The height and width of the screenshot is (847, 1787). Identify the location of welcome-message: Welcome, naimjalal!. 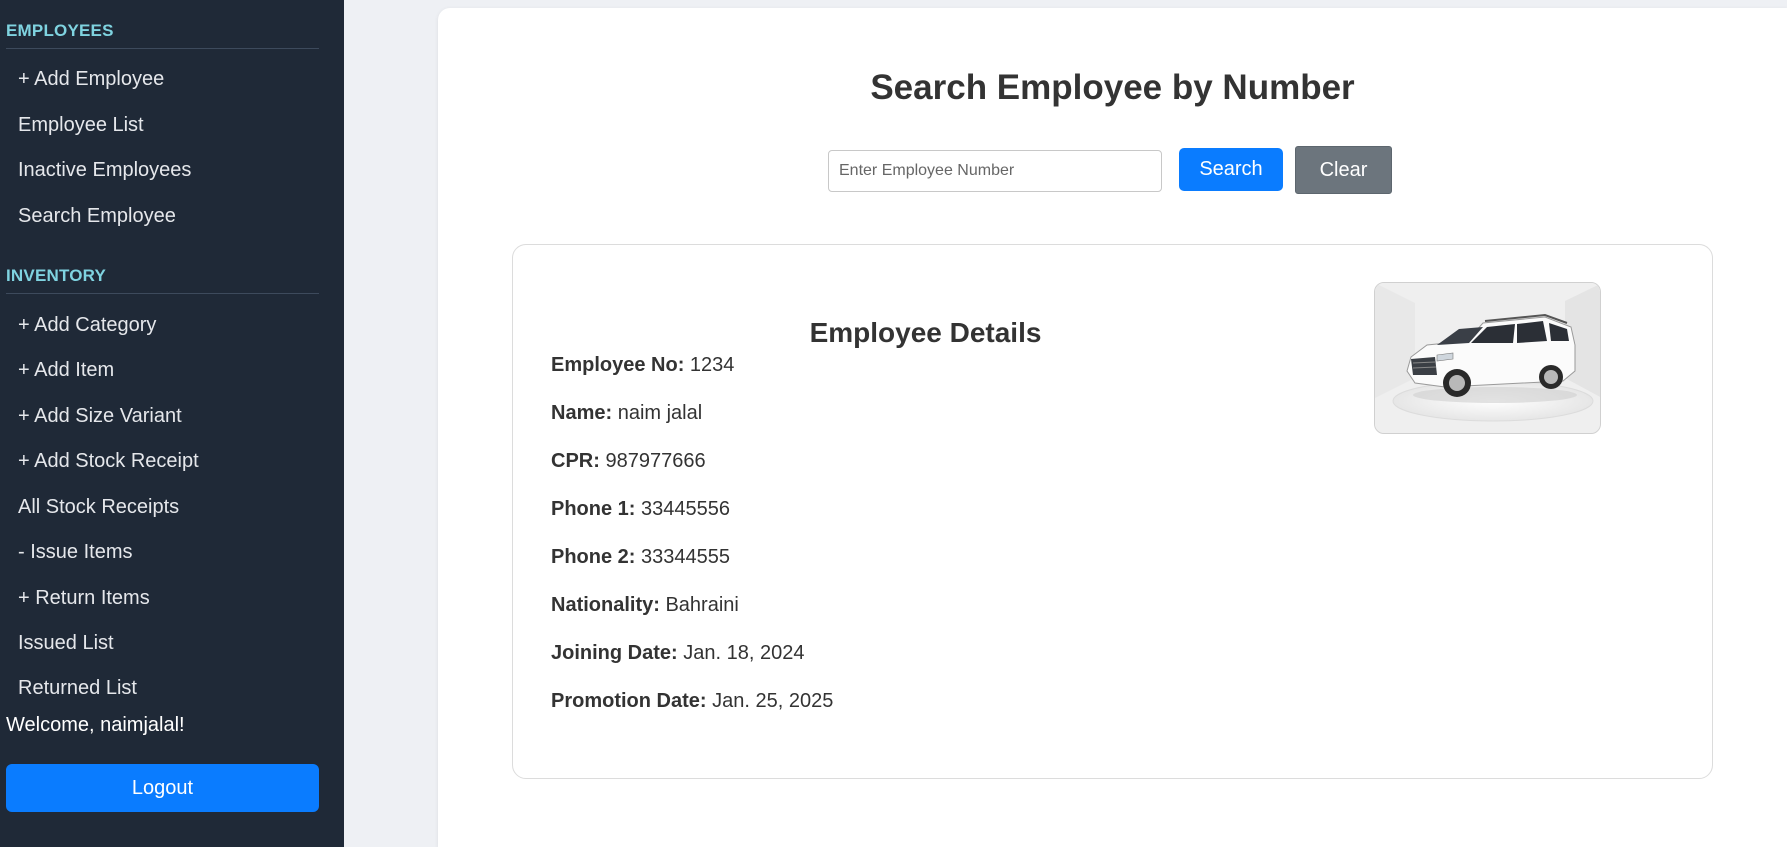
(95, 725).